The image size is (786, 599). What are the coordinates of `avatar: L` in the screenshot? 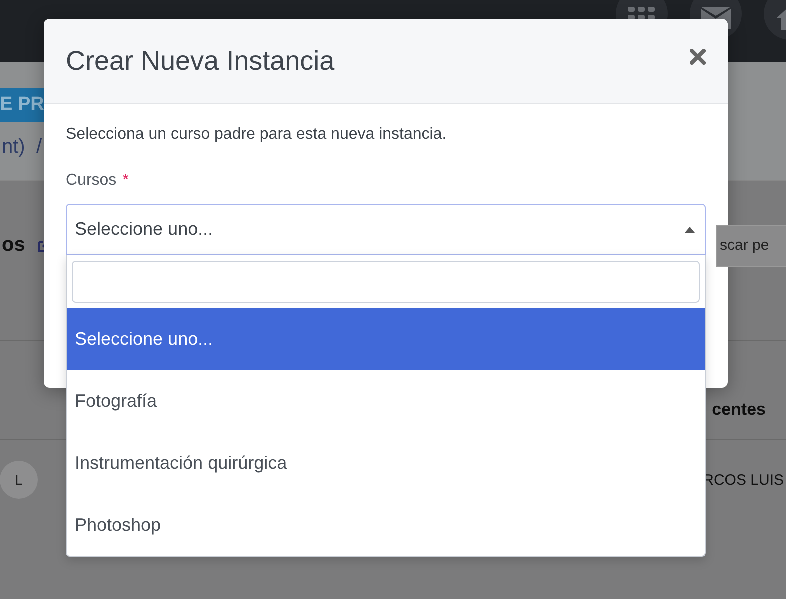 It's located at (19, 480).